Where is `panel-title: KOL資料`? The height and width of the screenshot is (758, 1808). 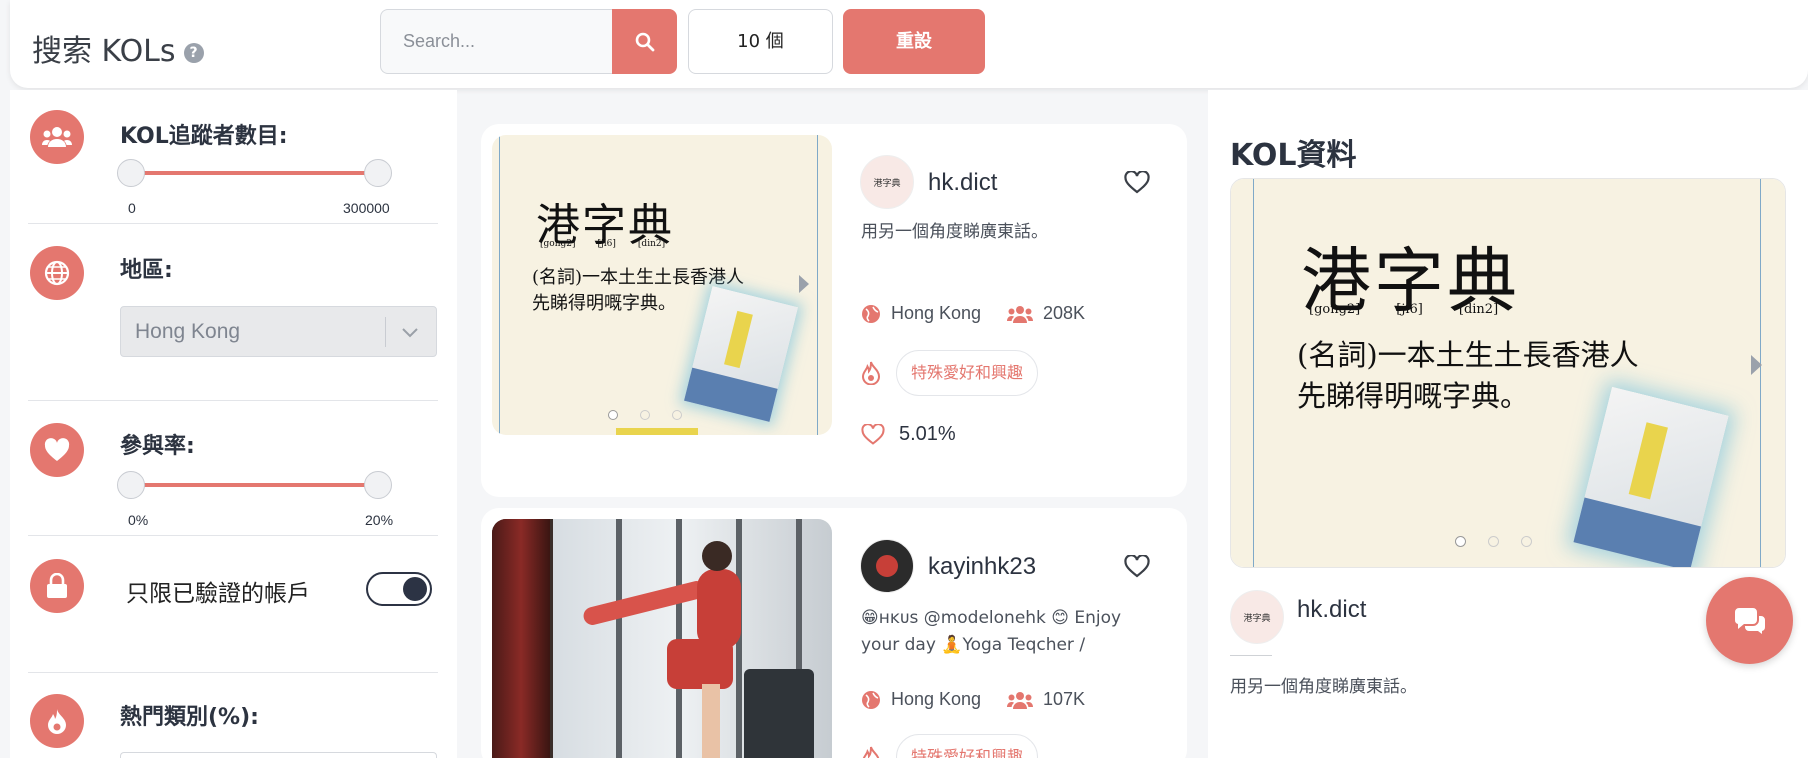 panel-title: KOL資料 is located at coordinates (1293, 155).